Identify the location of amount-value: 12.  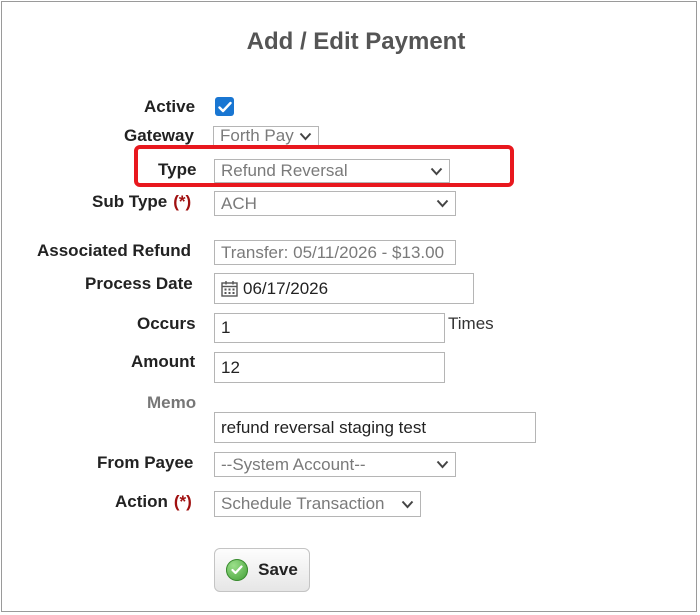
(230, 367).